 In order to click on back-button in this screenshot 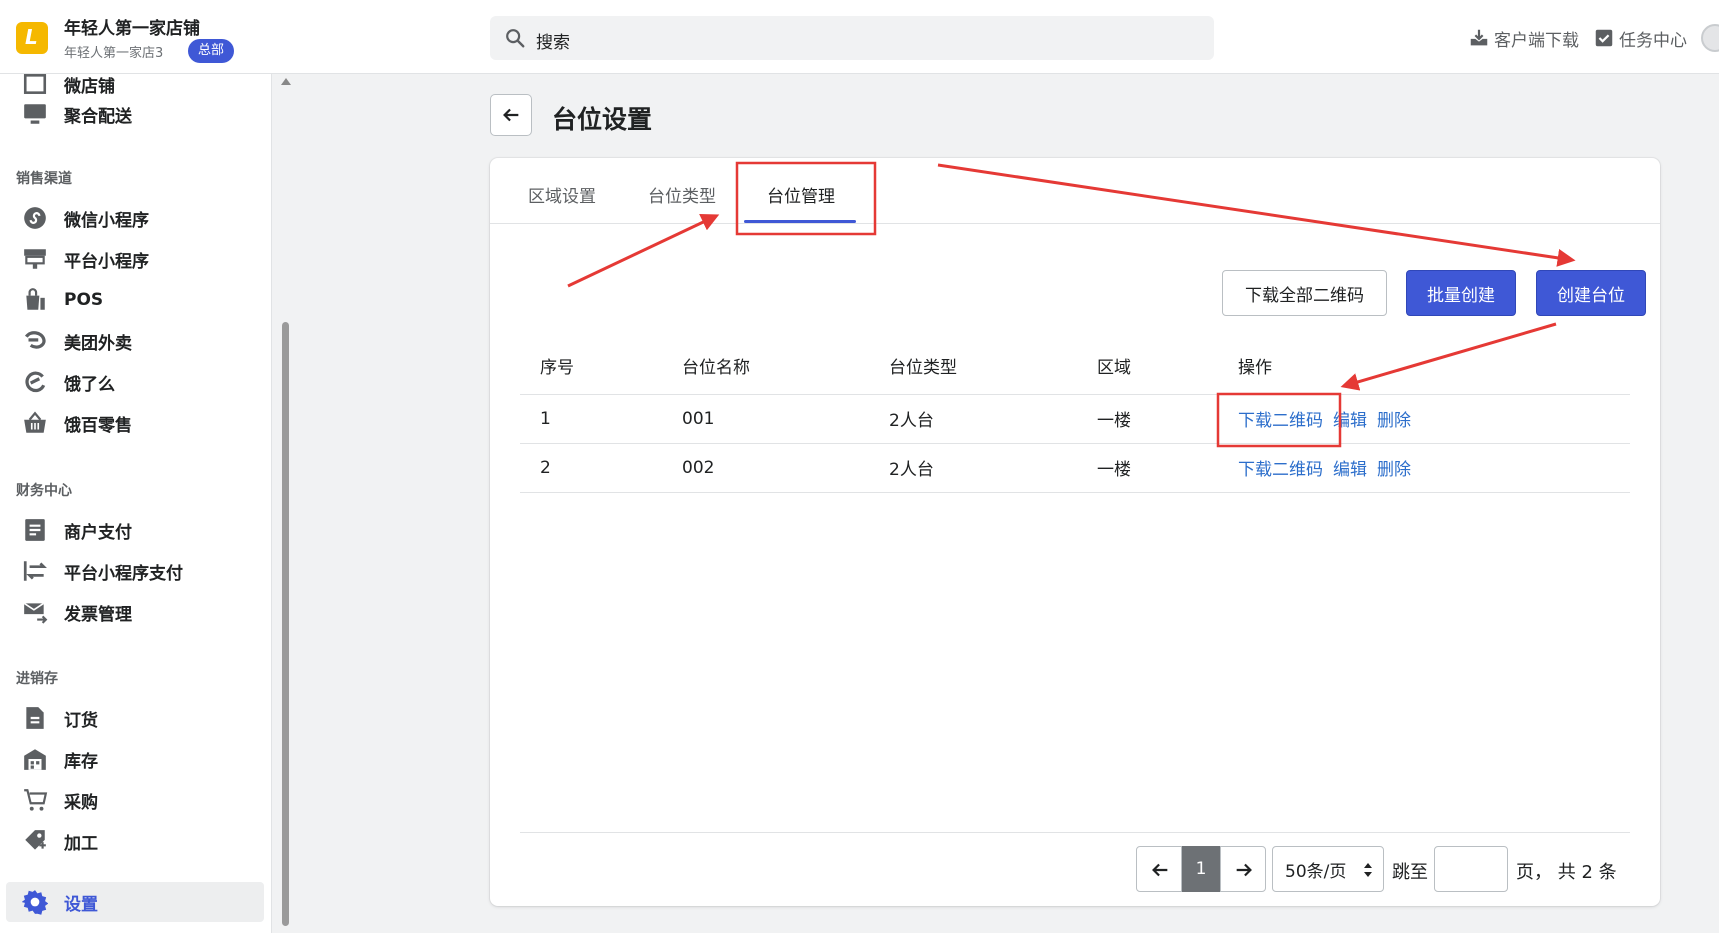, I will do `click(511, 115)`.